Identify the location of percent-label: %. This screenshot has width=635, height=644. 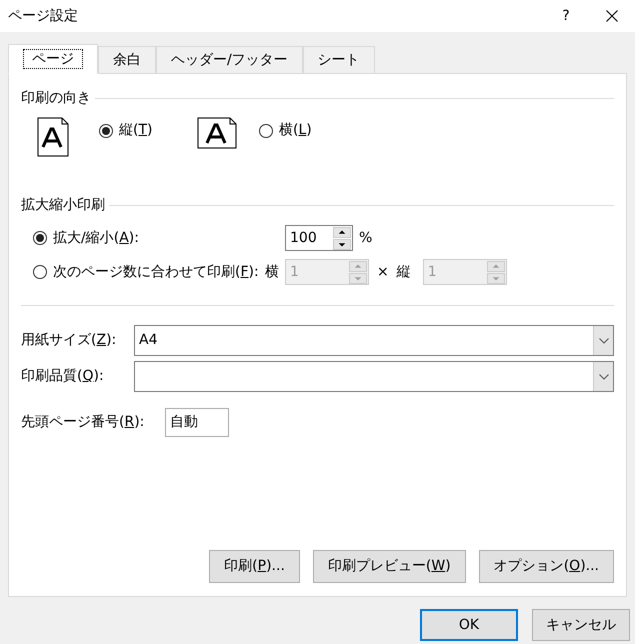
(365, 238).